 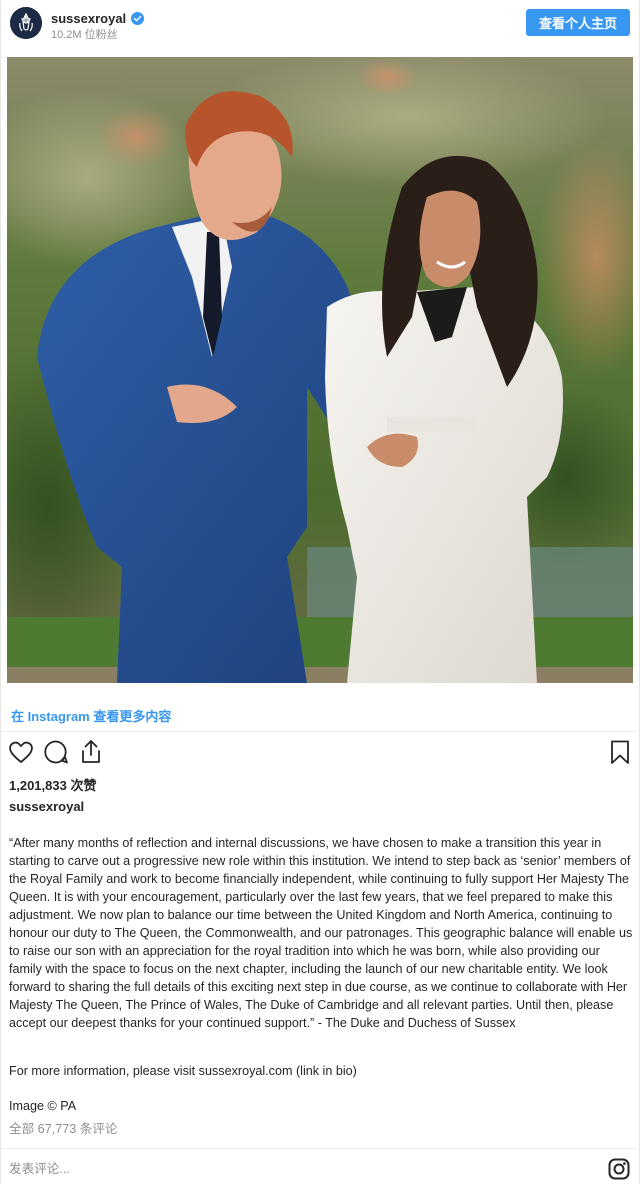 What do you see at coordinates (138, 18) in the screenshot?
I see `verified-badge-icon` at bounding box center [138, 18].